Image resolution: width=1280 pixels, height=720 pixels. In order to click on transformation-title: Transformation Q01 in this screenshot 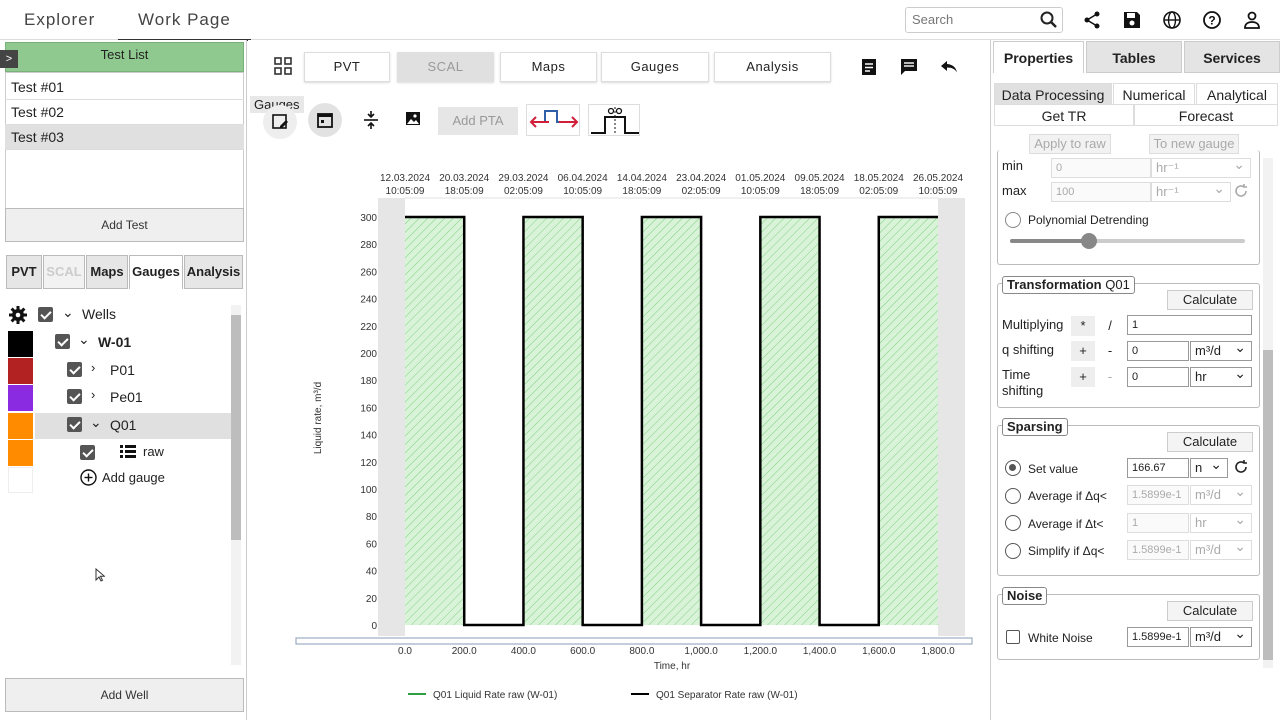, I will do `click(1068, 285)`.